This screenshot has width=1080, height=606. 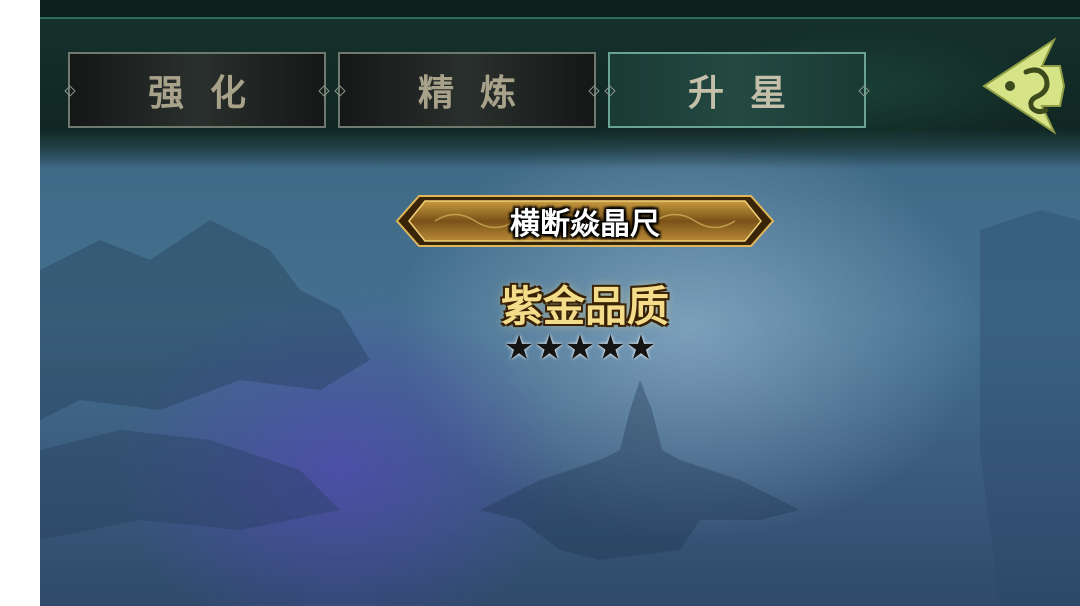 I want to click on back-button, so click(x=1025, y=86).